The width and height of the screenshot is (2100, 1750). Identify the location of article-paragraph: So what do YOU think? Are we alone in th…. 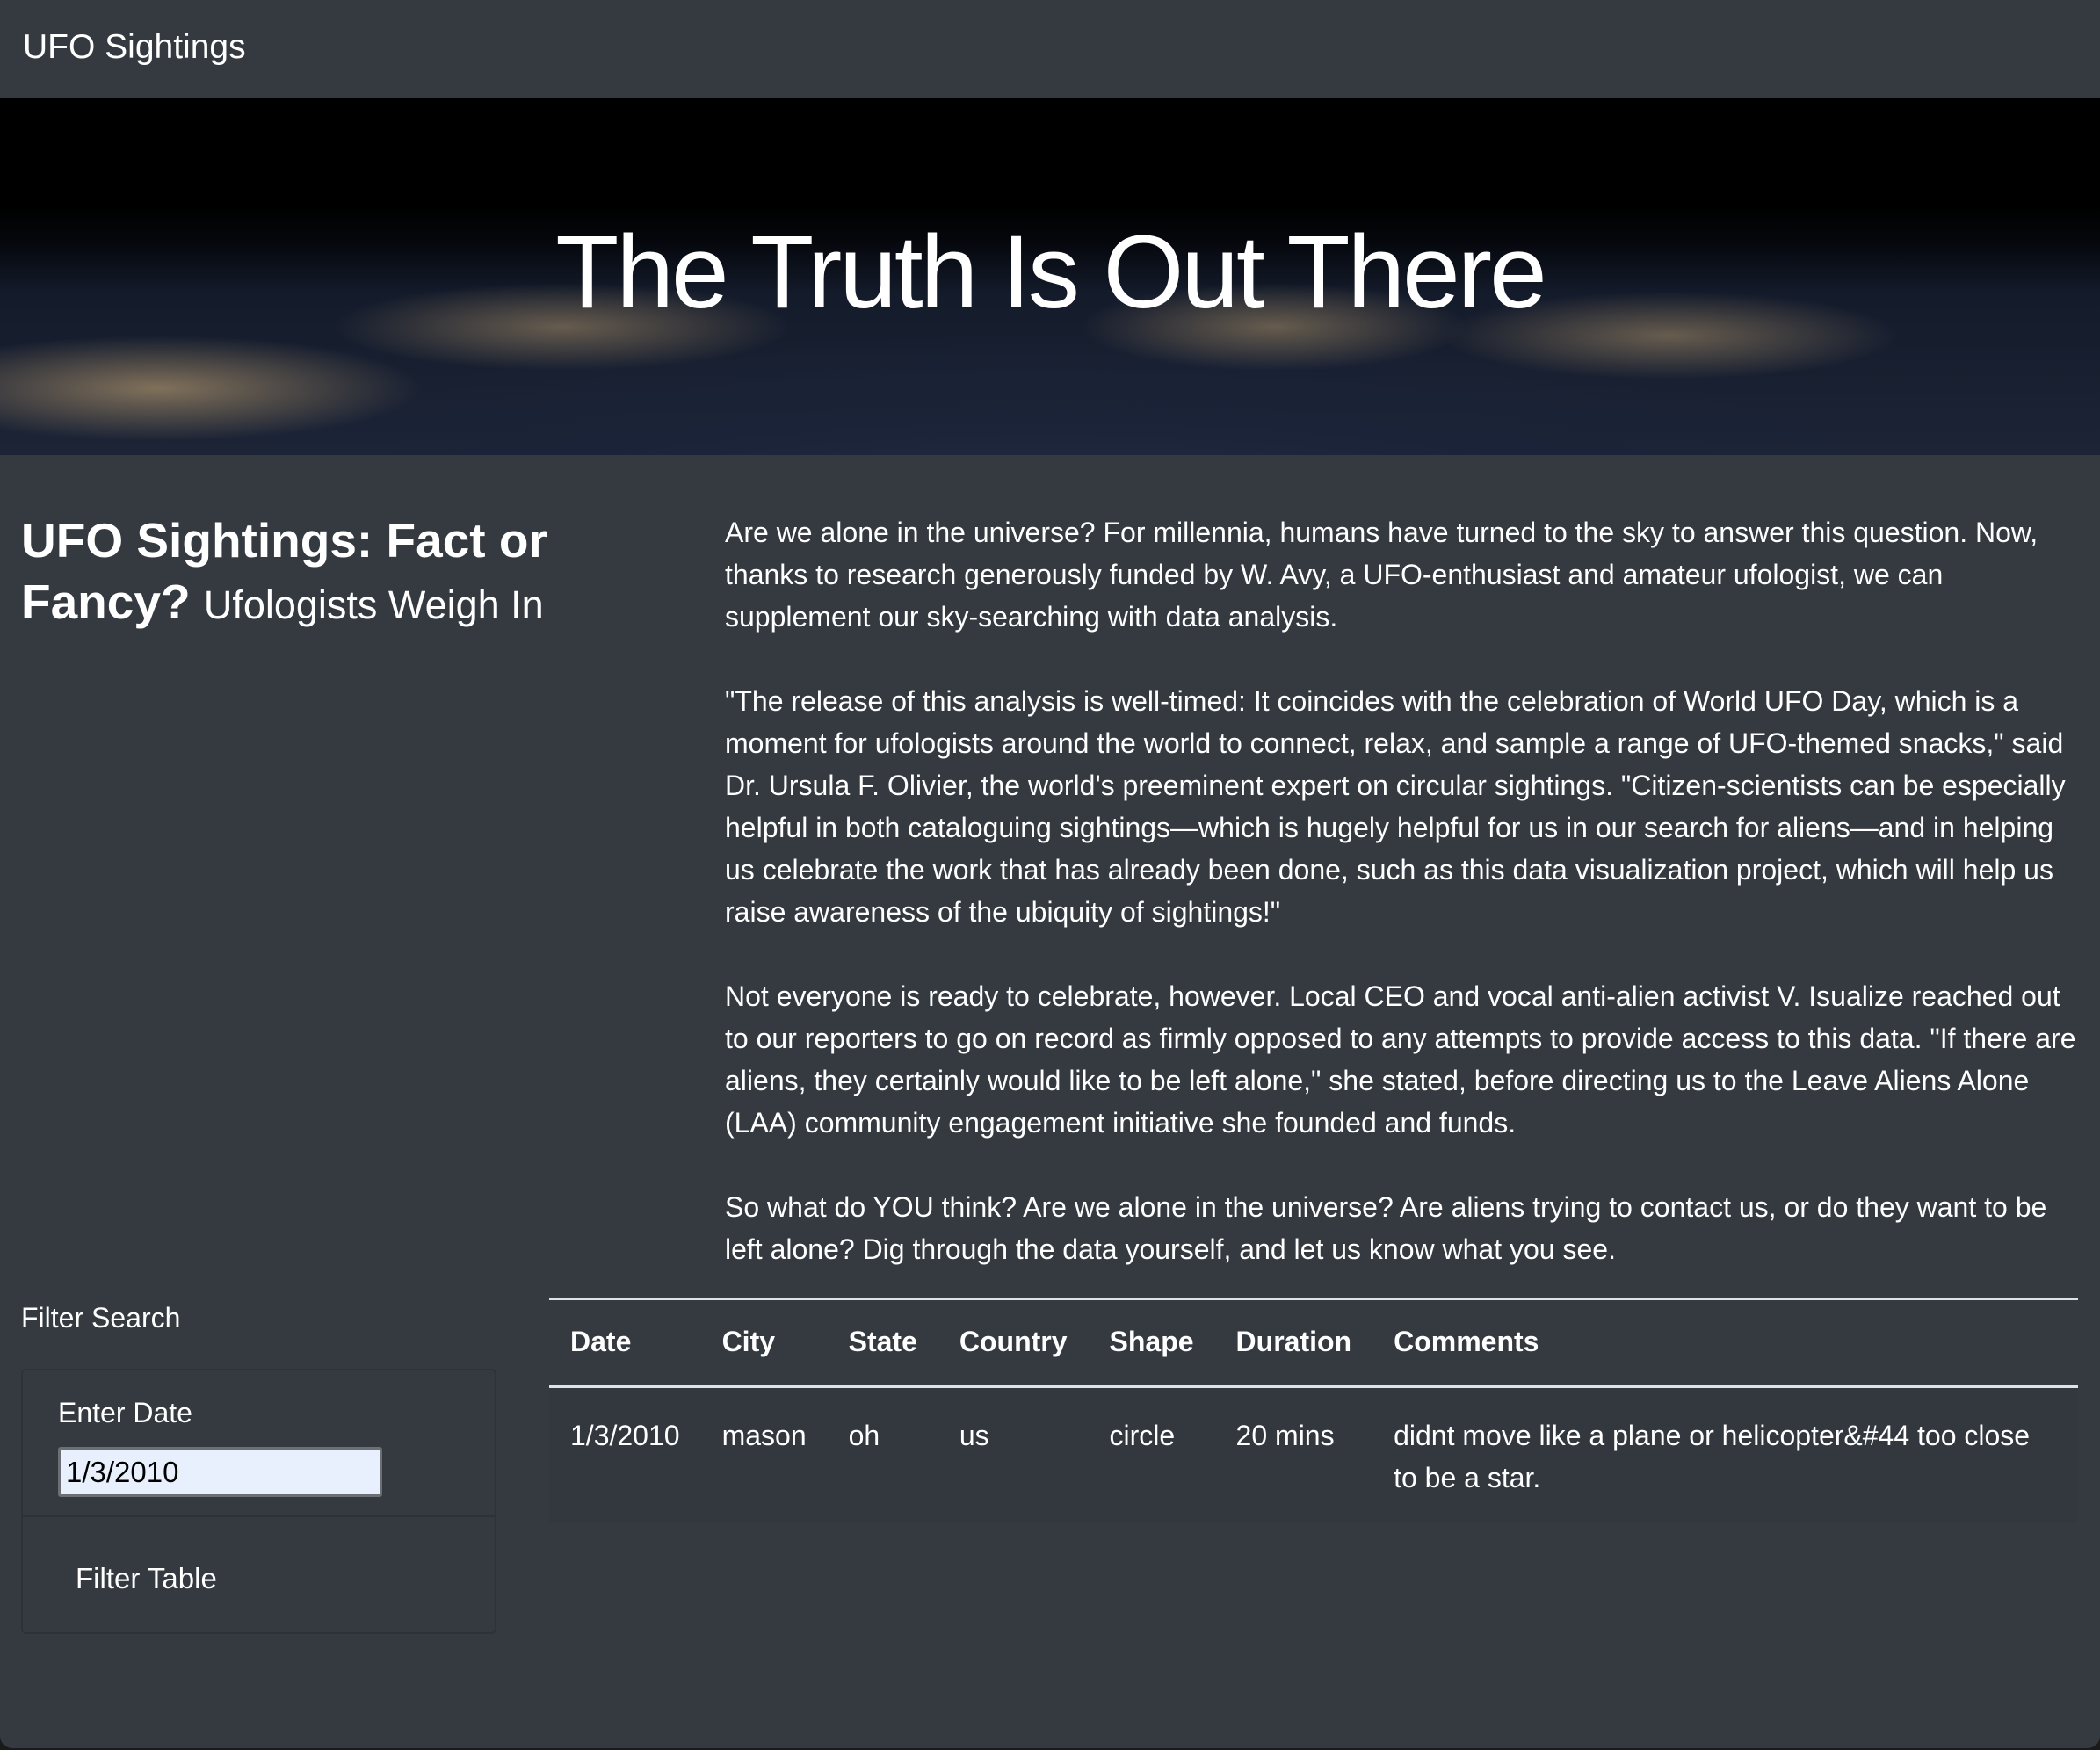
(1386, 1228).